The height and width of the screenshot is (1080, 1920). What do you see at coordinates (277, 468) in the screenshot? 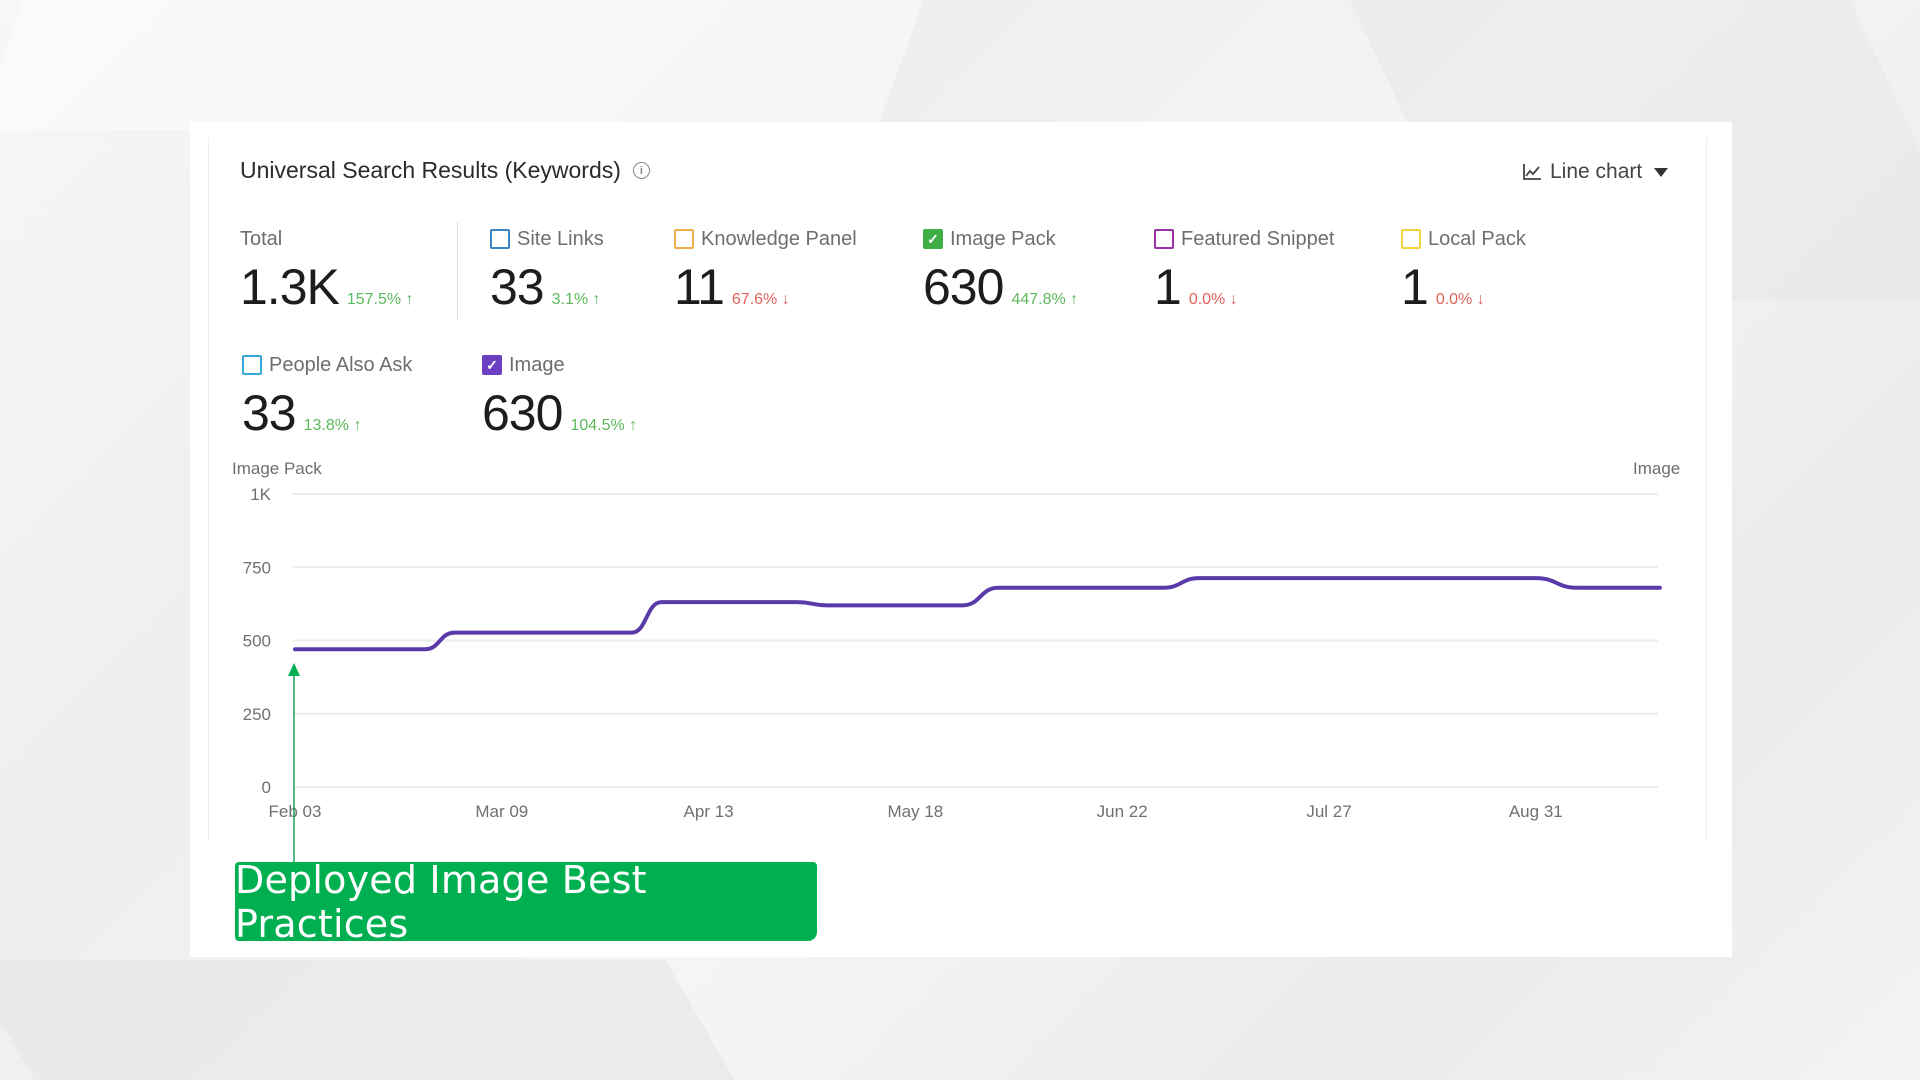
I see `left-axis-title: Image Pack` at bounding box center [277, 468].